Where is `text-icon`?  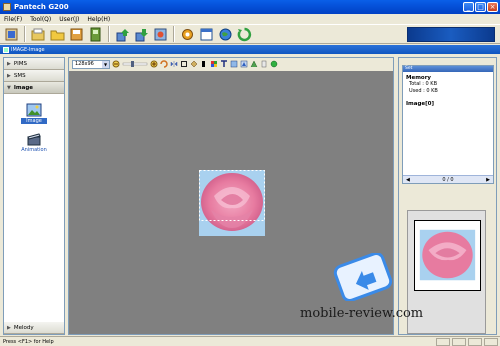 text-icon is located at coordinates (224, 64).